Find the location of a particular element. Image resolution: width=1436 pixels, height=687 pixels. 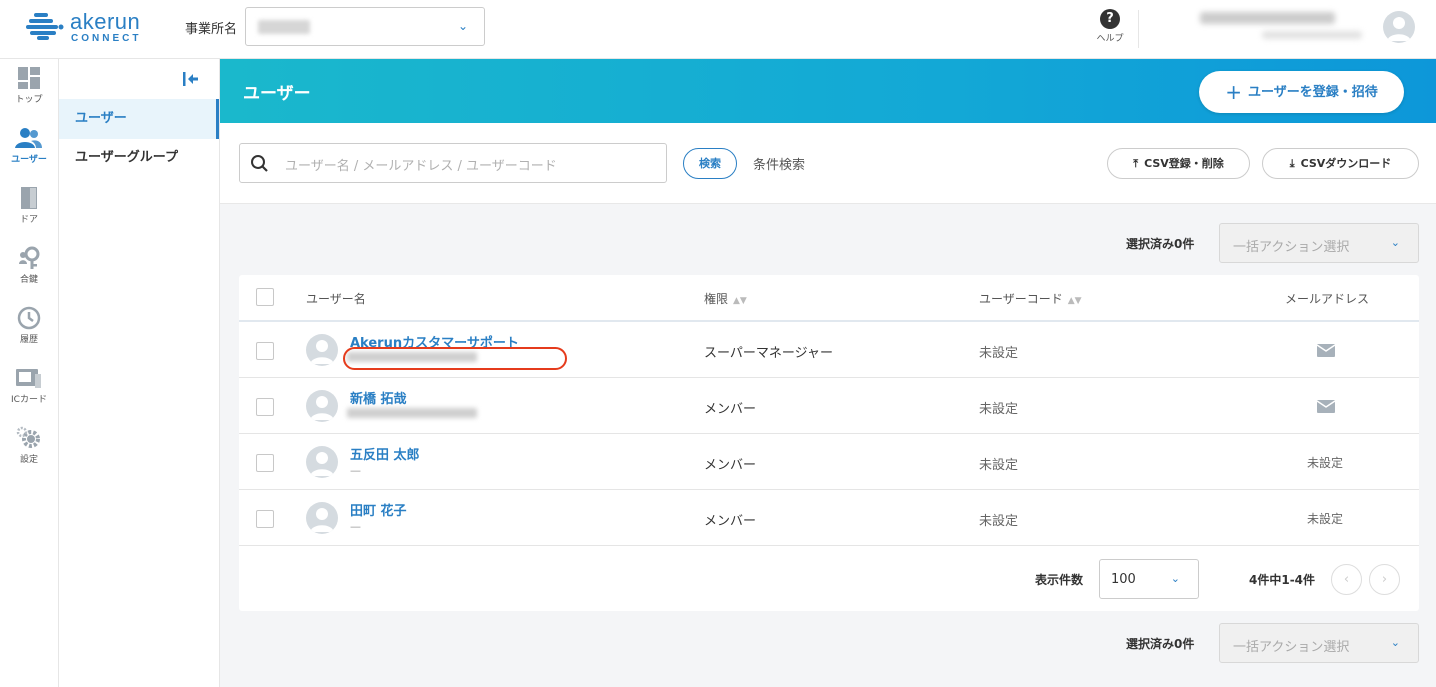

logo-mark-icon is located at coordinates (45, 26).